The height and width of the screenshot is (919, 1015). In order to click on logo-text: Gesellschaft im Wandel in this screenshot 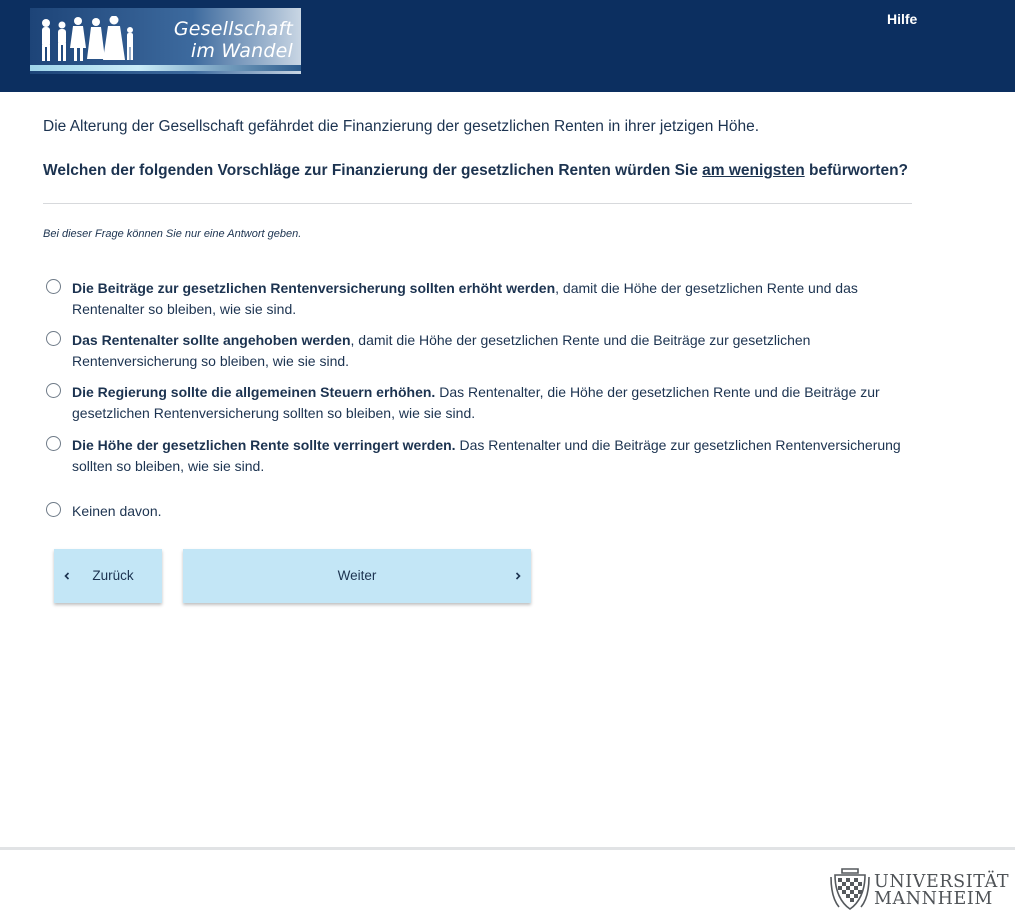, I will do `click(213, 40)`.